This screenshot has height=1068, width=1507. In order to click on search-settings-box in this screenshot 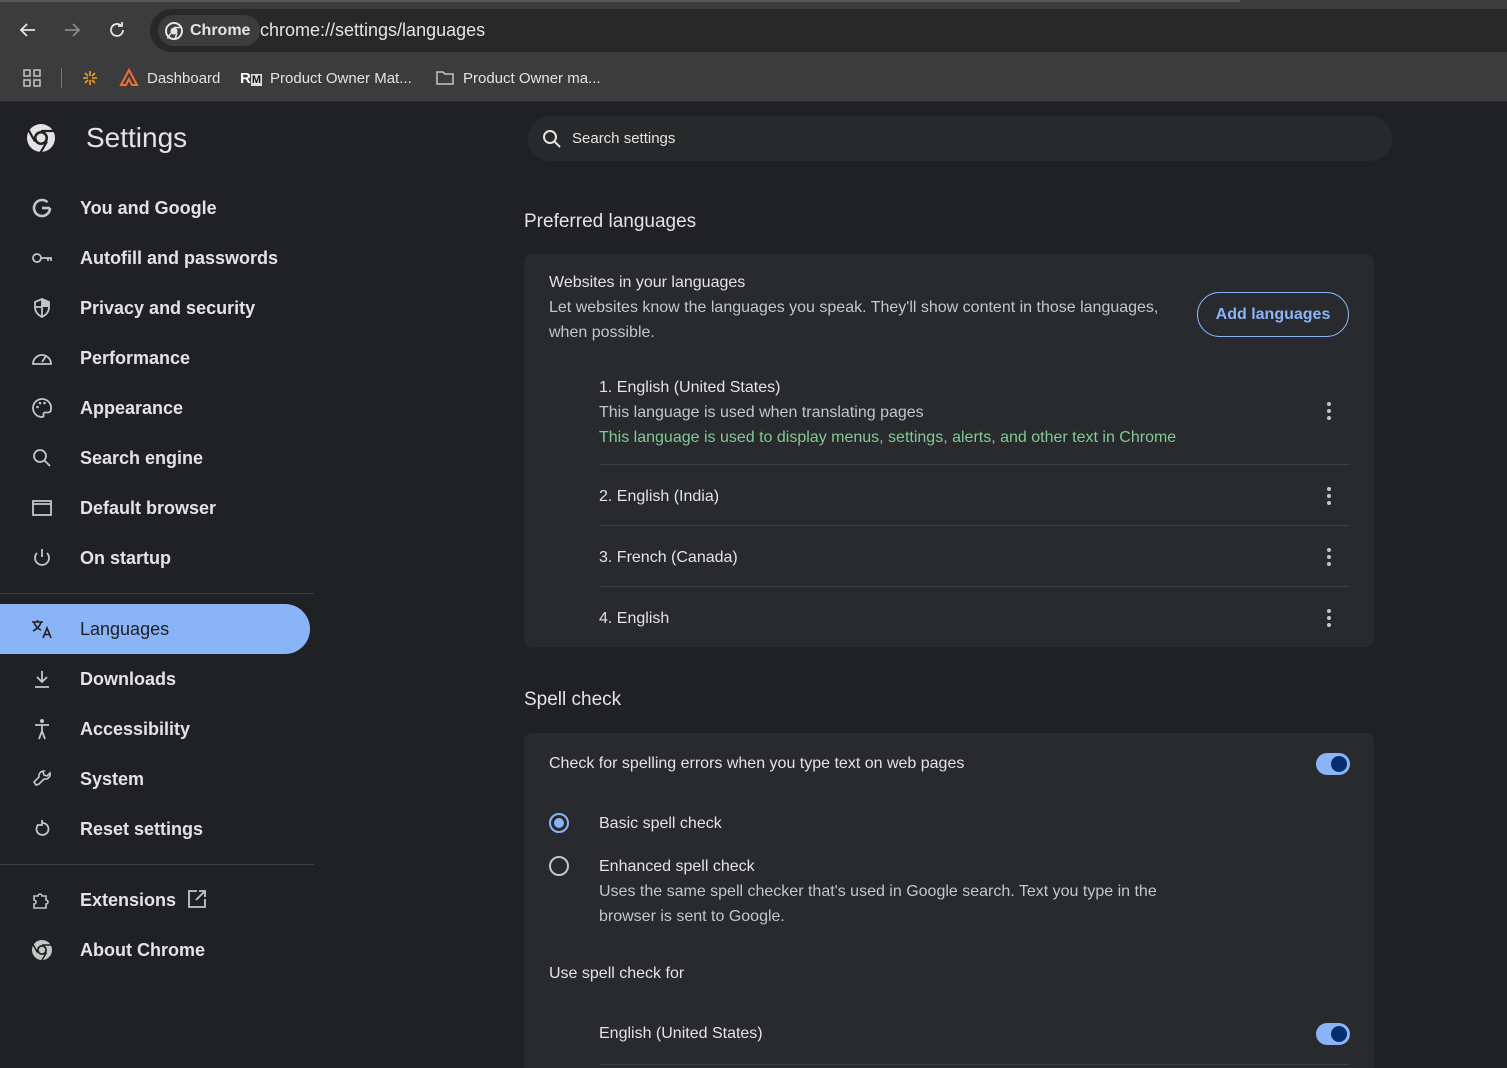, I will do `click(960, 138)`.